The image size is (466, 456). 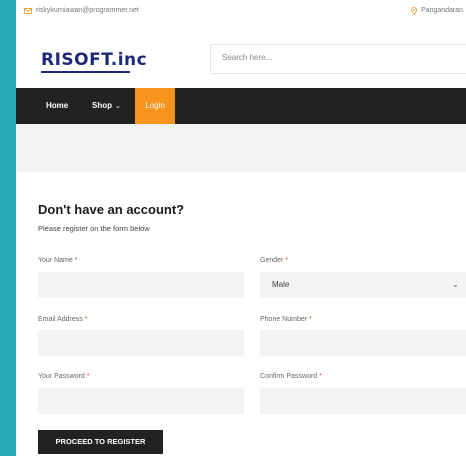 What do you see at coordinates (281, 284) in the screenshot?
I see `gender-value: Male` at bounding box center [281, 284].